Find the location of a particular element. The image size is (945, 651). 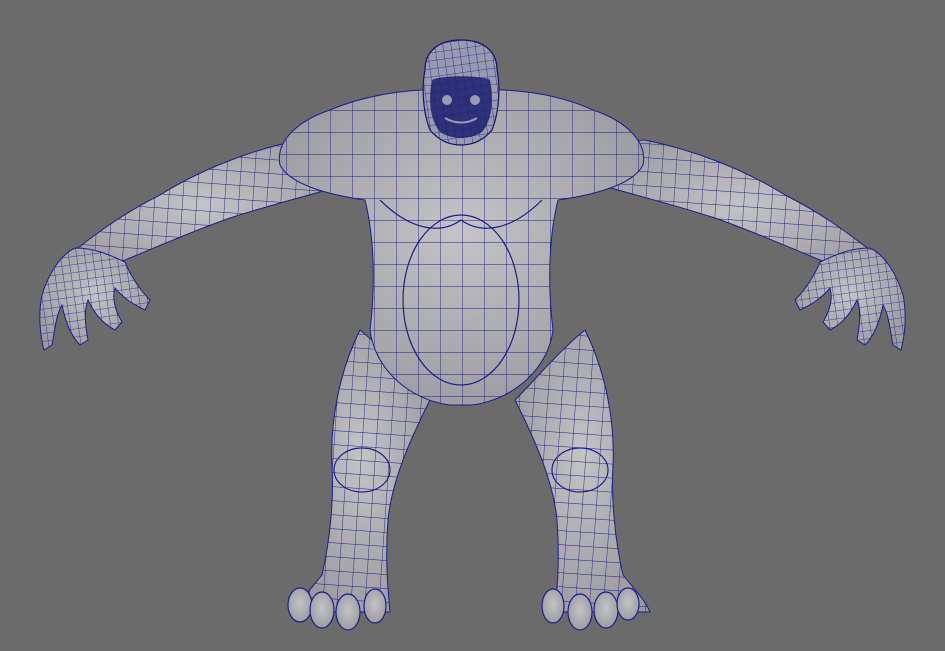

head is located at coordinates (461, 92).